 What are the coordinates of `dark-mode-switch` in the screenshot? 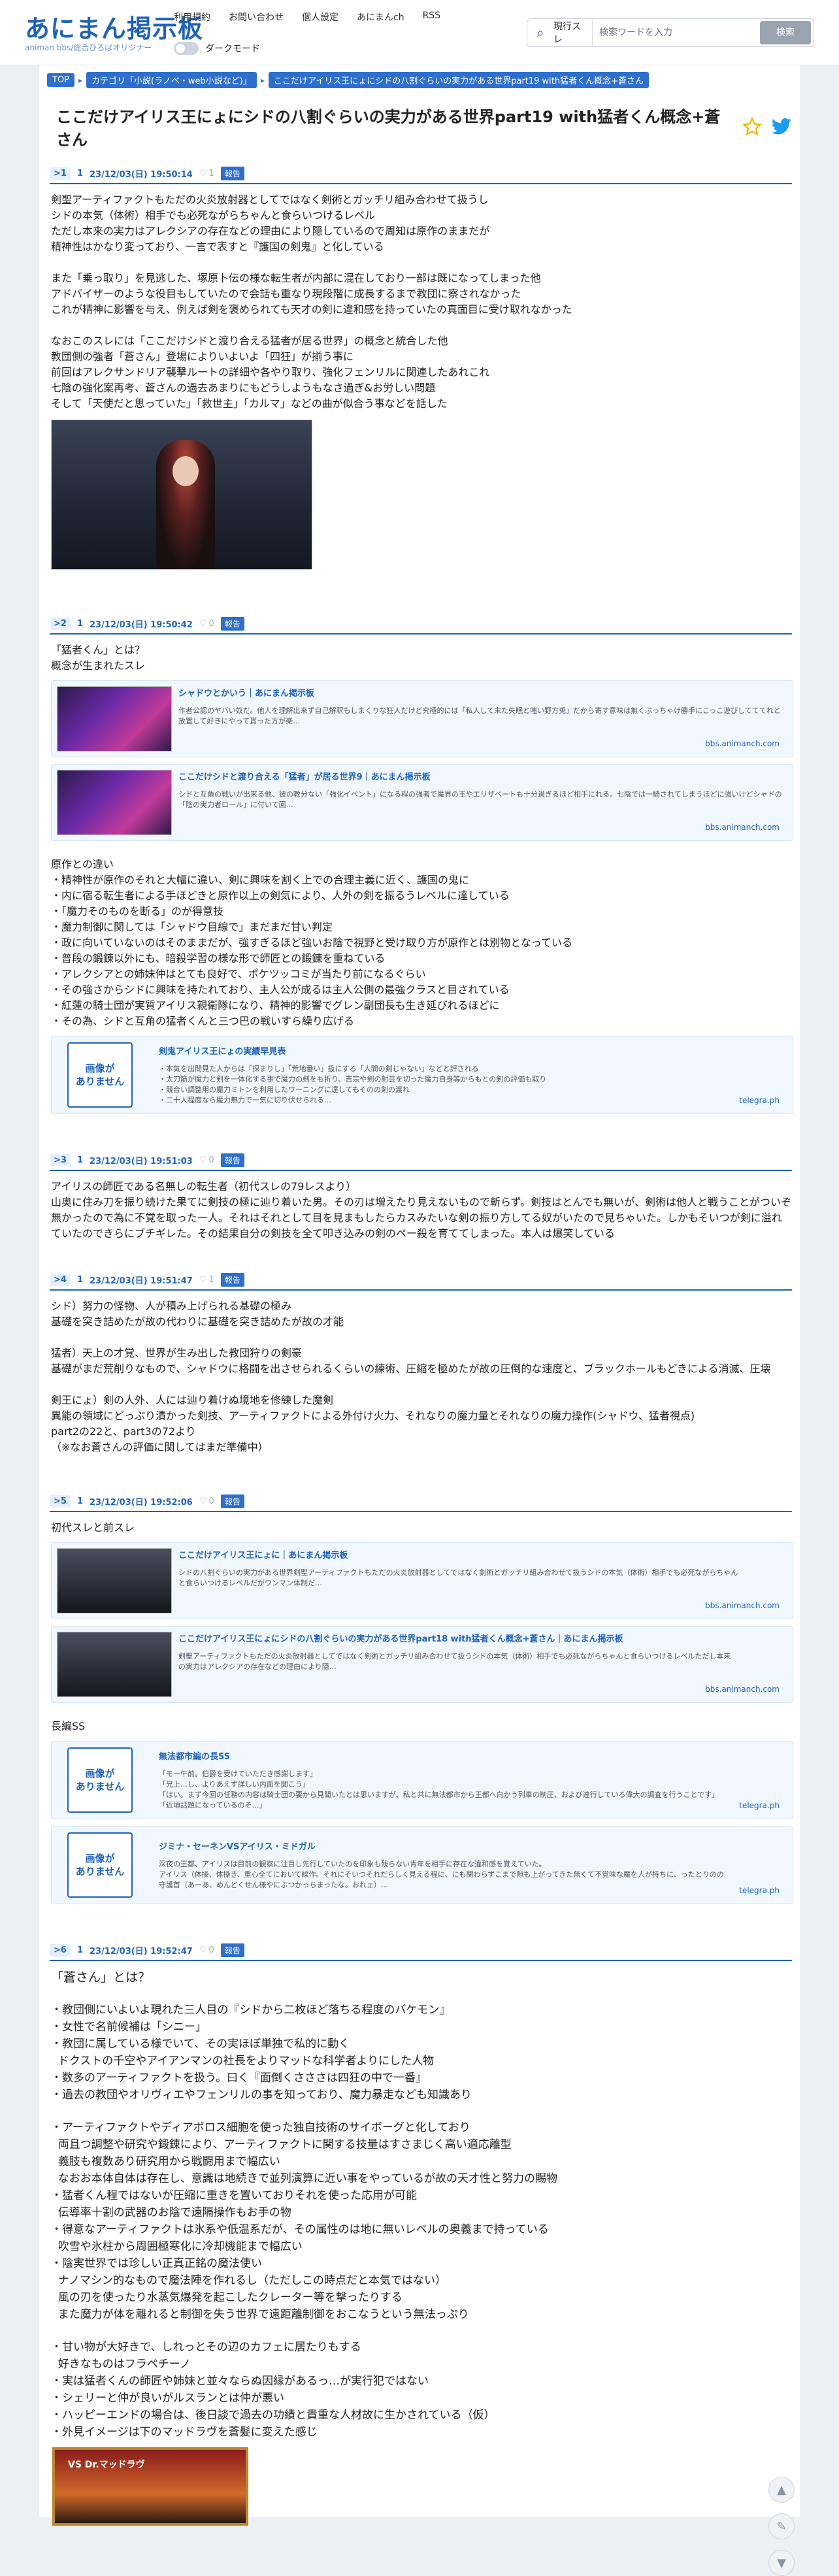 It's located at (186, 48).